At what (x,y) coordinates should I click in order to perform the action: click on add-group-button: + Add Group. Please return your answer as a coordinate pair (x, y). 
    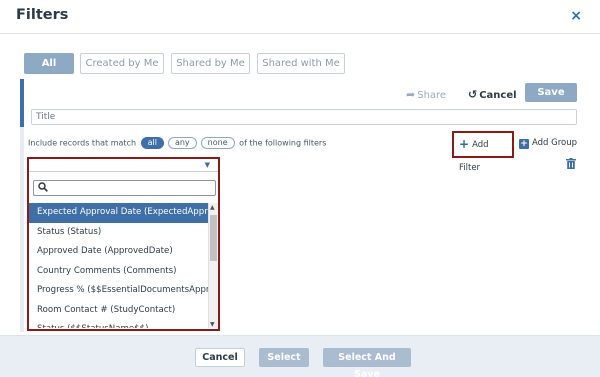
    Looking at the image, I should click on (548, 143).